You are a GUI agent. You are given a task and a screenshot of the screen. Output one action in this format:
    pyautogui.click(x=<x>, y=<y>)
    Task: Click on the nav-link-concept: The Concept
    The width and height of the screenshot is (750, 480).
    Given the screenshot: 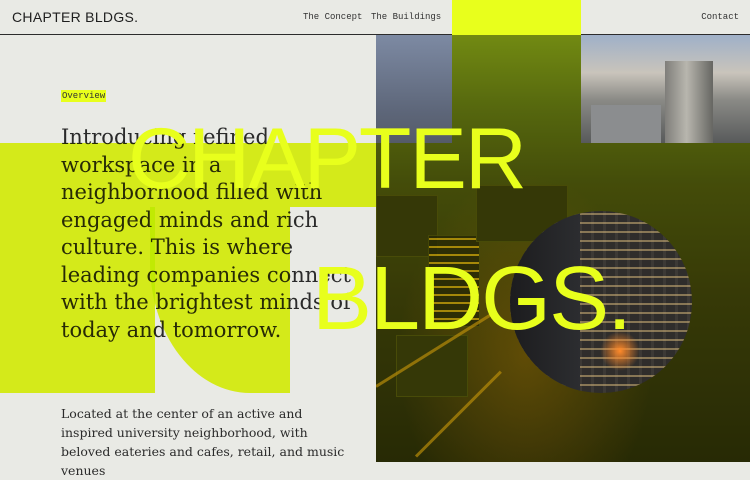 What is the action you would take?
    pyautogui.click(x=332, y=17)
    